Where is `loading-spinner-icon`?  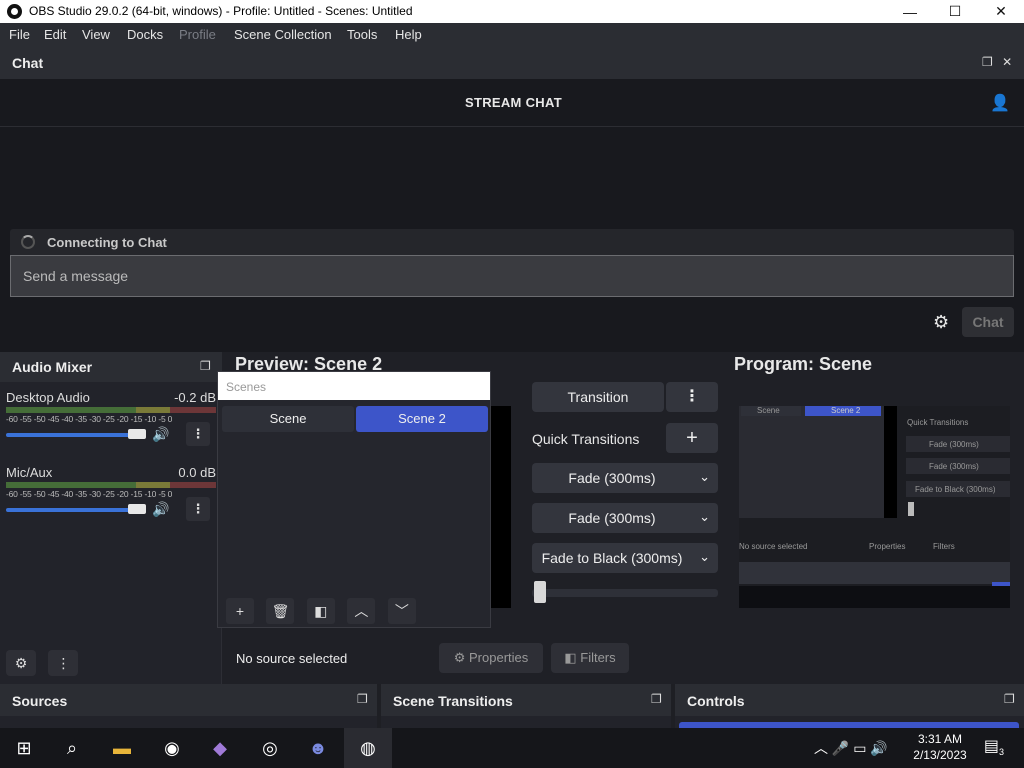
loading-spinner-icon is located at coordinates (28, 242).